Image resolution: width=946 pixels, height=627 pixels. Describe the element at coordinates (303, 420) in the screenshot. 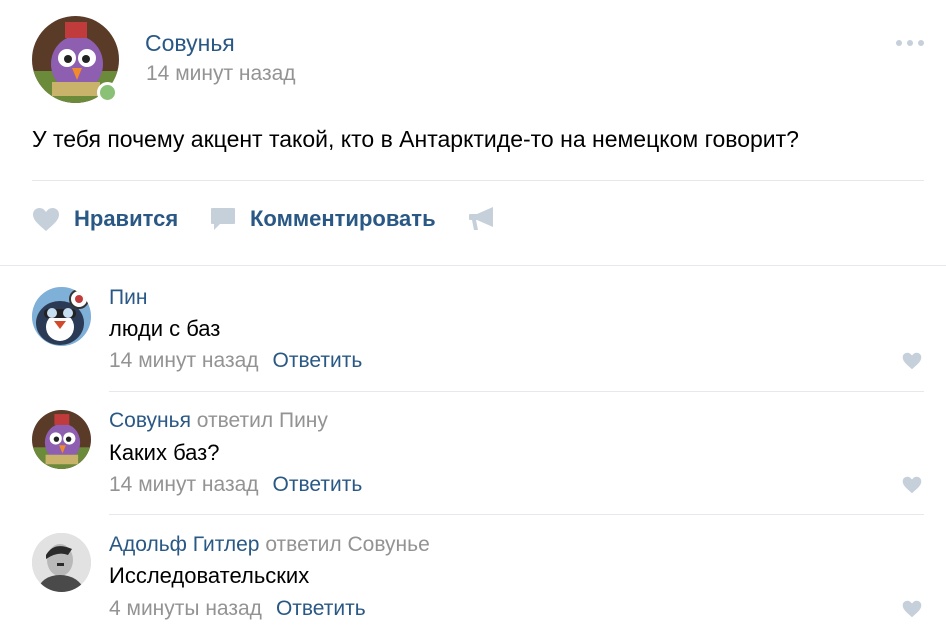

I see `reply-to: Пину` at that location.